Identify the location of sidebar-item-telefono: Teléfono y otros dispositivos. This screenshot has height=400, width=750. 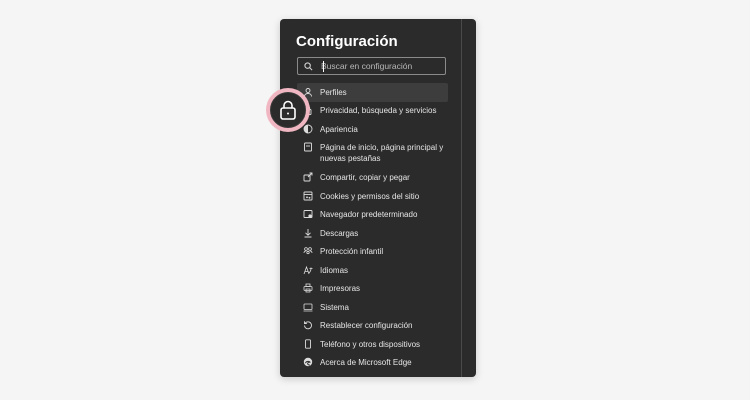
(372, 344).